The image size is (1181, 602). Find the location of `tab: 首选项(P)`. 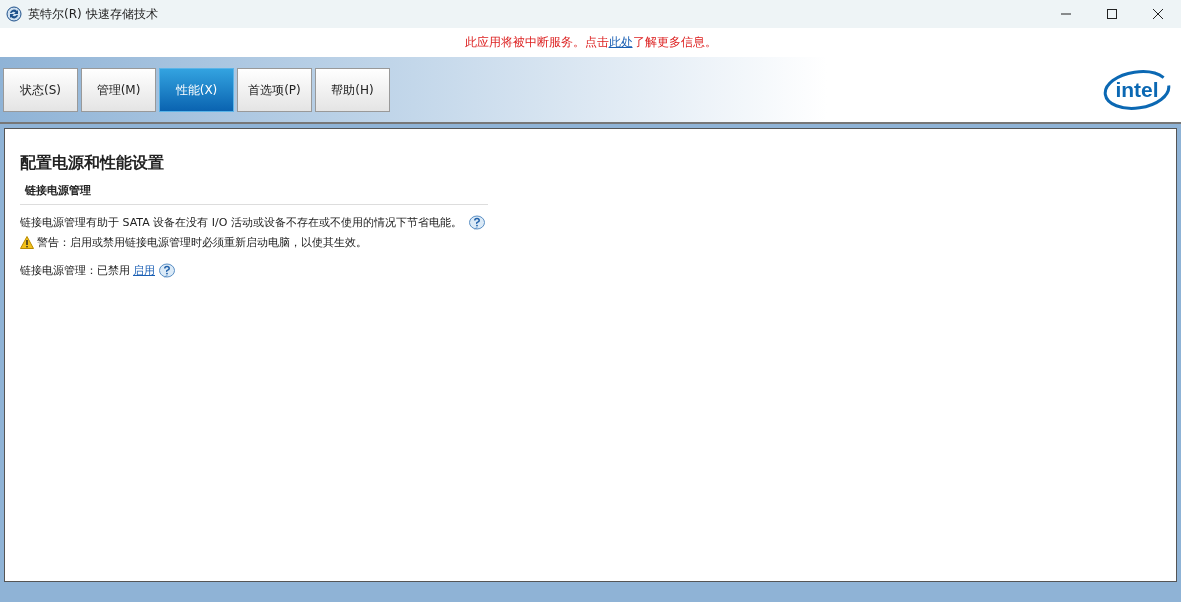

tab: 首选项(P) is located at coordinates (274, 89).